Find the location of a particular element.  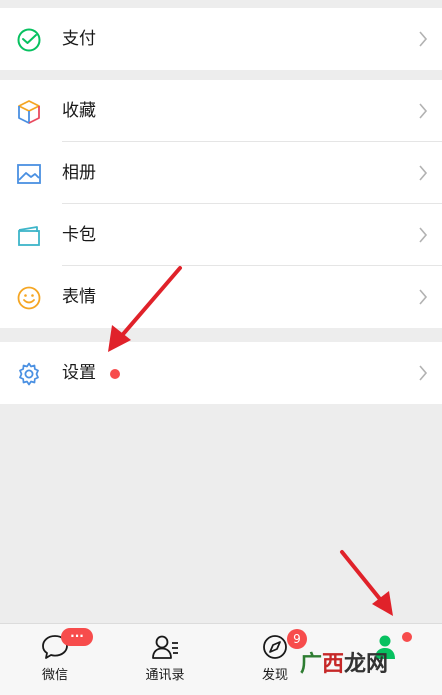

menu-item-pay: 支付 is located at coordinates (221, 39).